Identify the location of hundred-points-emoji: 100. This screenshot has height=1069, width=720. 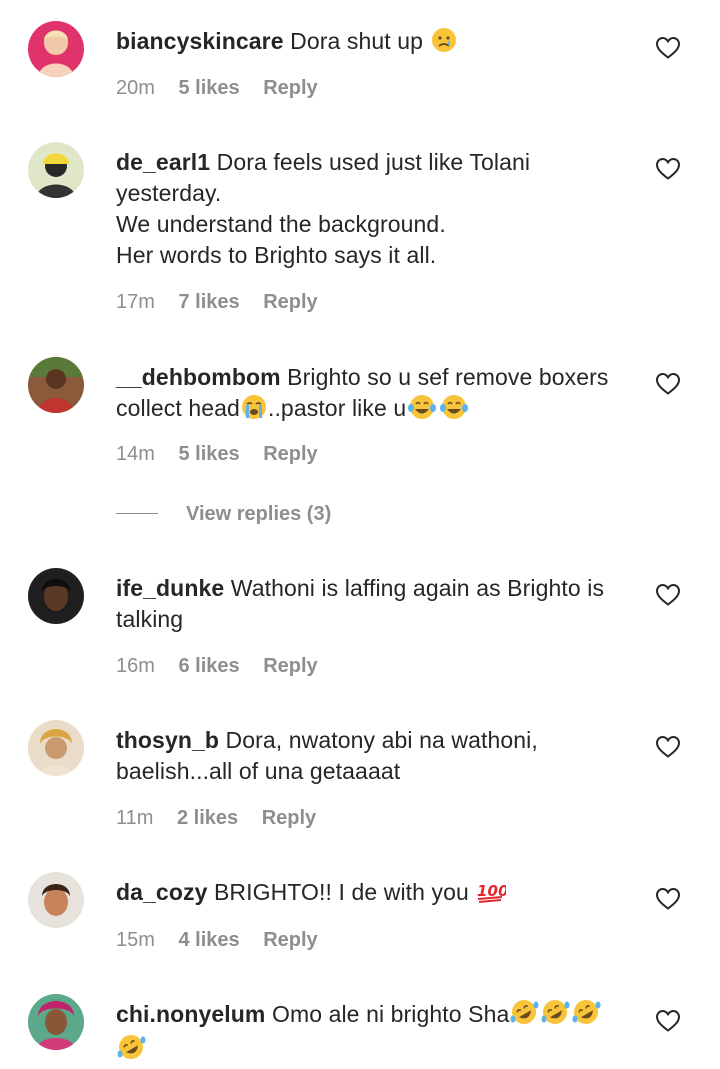
(492, 895).